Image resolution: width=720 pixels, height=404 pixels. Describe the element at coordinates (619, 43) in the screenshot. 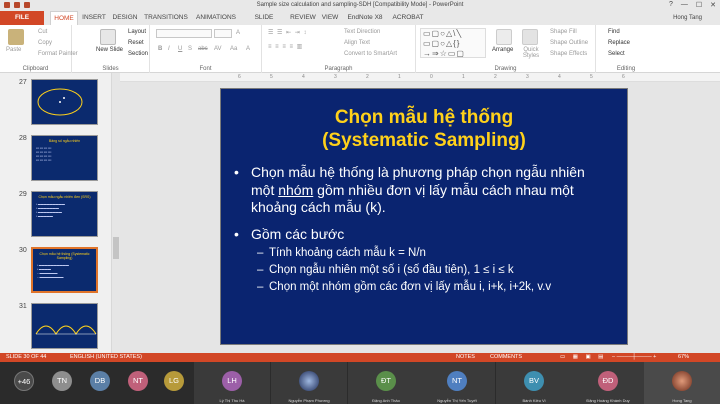

I see `replace-button: Replace` at that location.